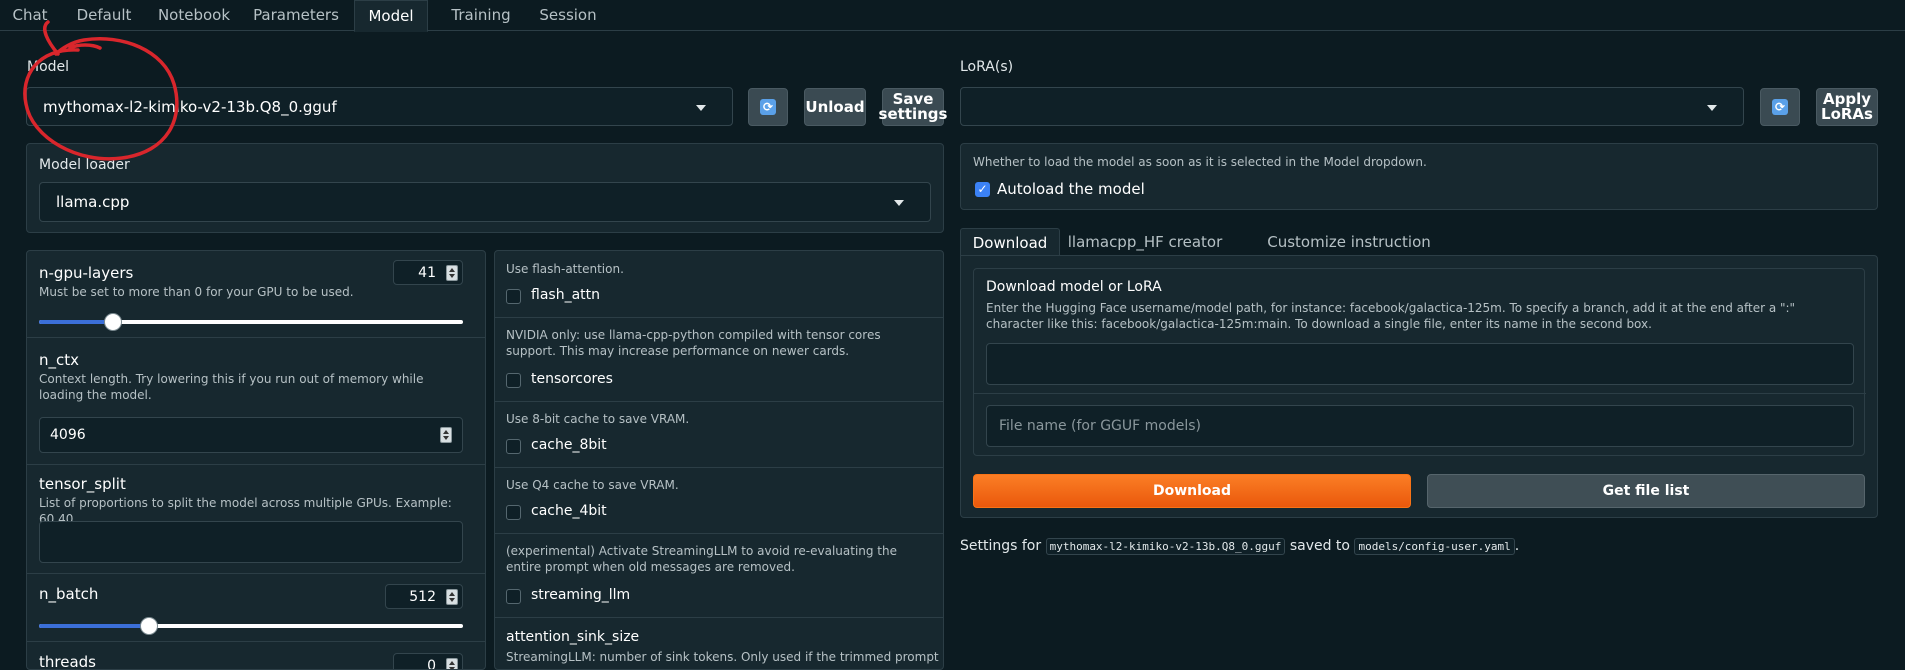 This screenshot has height=670, width=1905. What do you see at coordinates (424, 596) in the screenshot?
I see `n-batch-input: 512` at bounding box center [424, 596].